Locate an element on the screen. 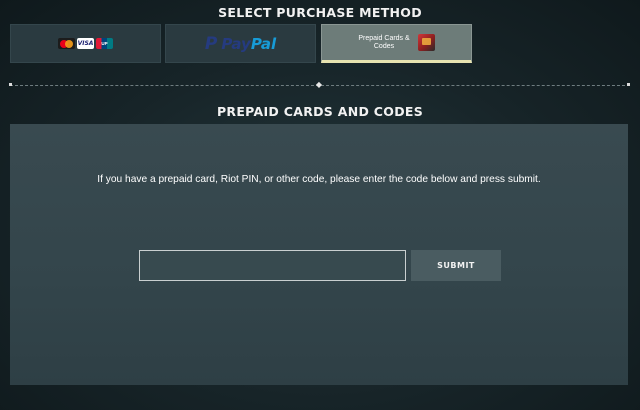 The image size is (640, 410). prepaid-code-input is located at coordinates (272, 265).